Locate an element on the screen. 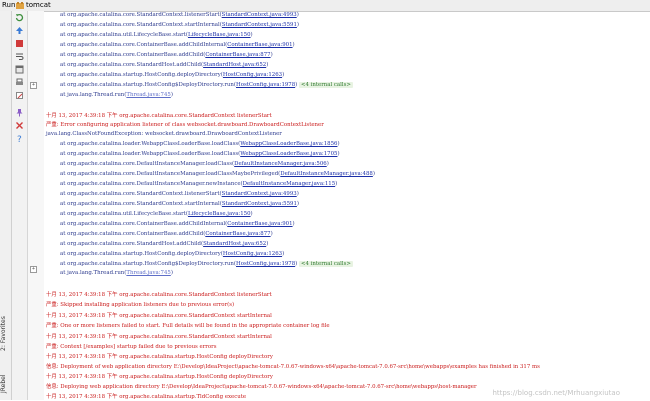  favorites-side-tab: 2: Favorites is located at coordinates (5, 334).